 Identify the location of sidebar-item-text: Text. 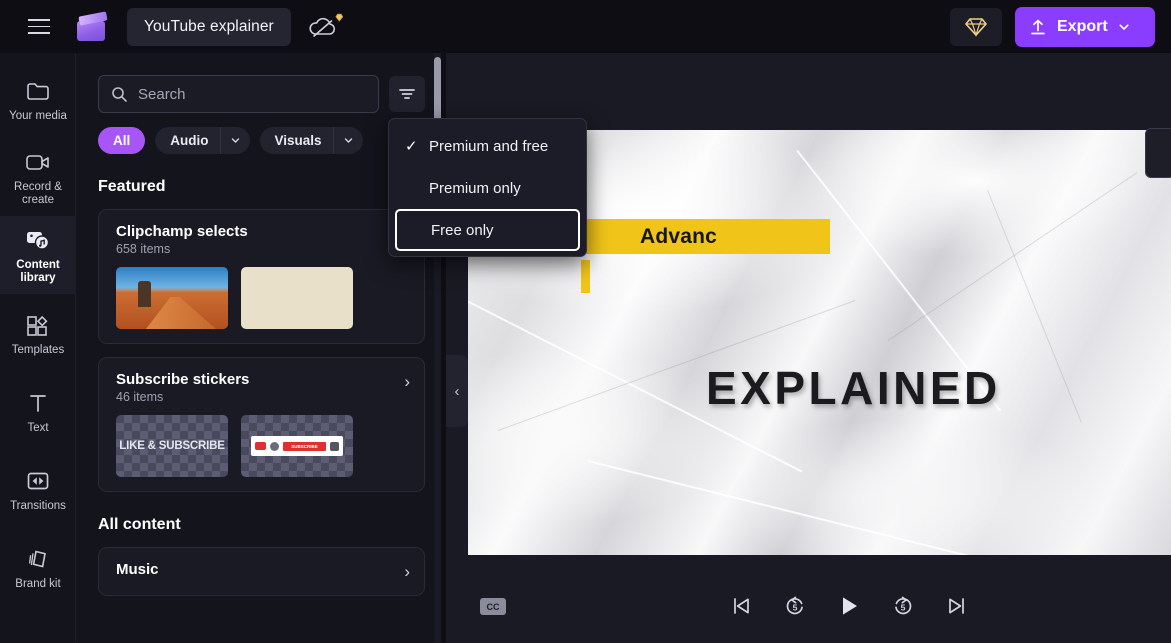
(38, 411).